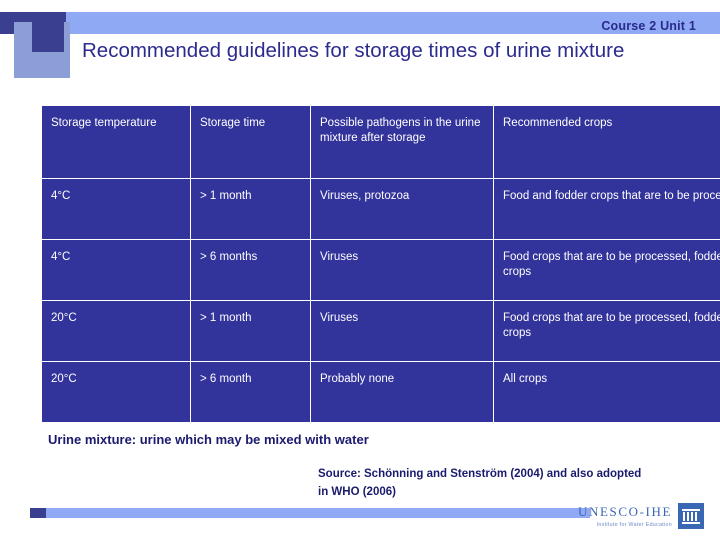 The height and width of the screenshot is (540, 720). I want to click on unesco-ihe-logo: UNESCO-IHE Institute for Water Education, so click(630, 516).